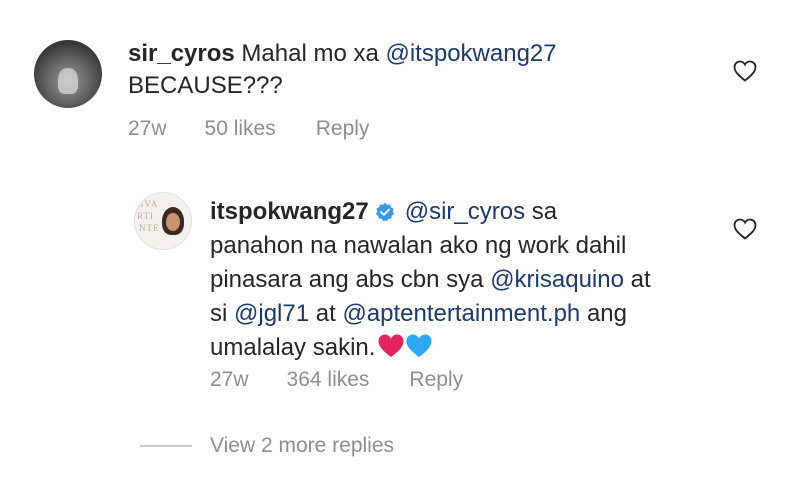 Image resolution: width=800 pixels, height=480 pixels. I want to click on comment-mention: @itspokwang27, so click(470, 53).